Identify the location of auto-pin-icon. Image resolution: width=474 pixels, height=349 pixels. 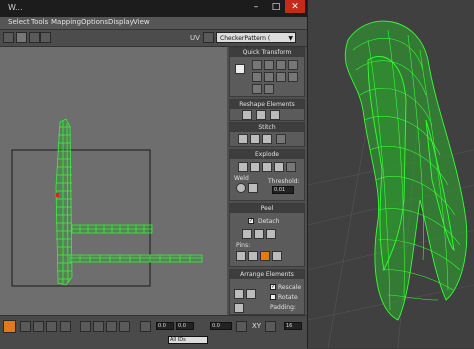
(265, 256).